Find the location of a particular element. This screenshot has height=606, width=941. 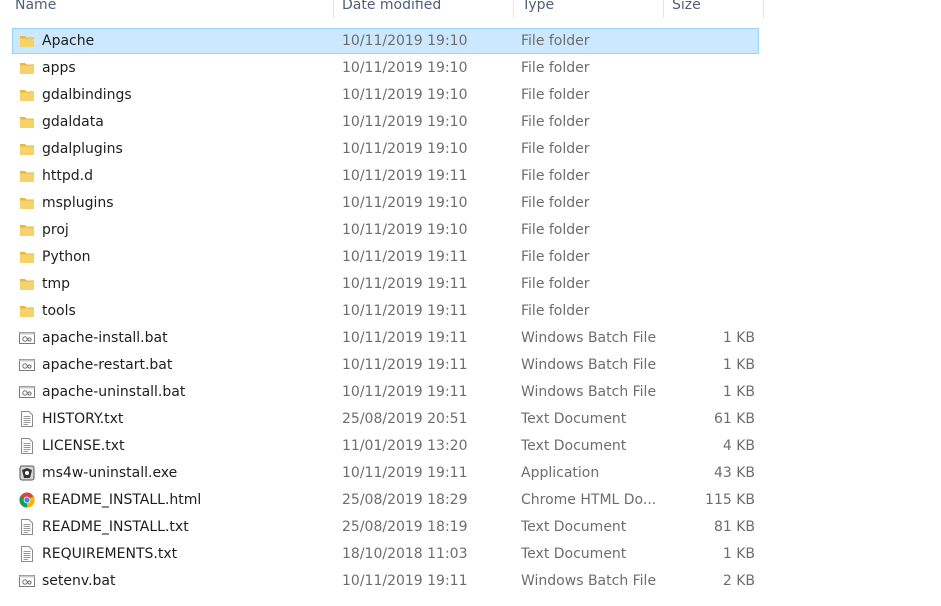

file-name: apache-restart.bat is located at coordinates (107, 365).